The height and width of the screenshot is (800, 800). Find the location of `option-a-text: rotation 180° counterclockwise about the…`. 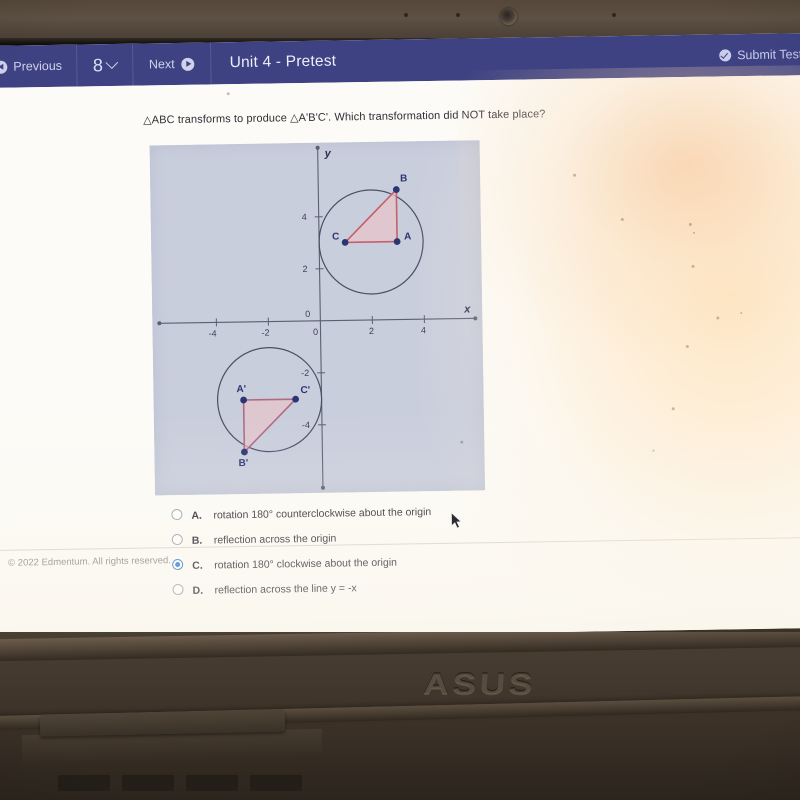

option-a-text: rotation 180° counterclockwise about the… is located at coordinates (322, 514).